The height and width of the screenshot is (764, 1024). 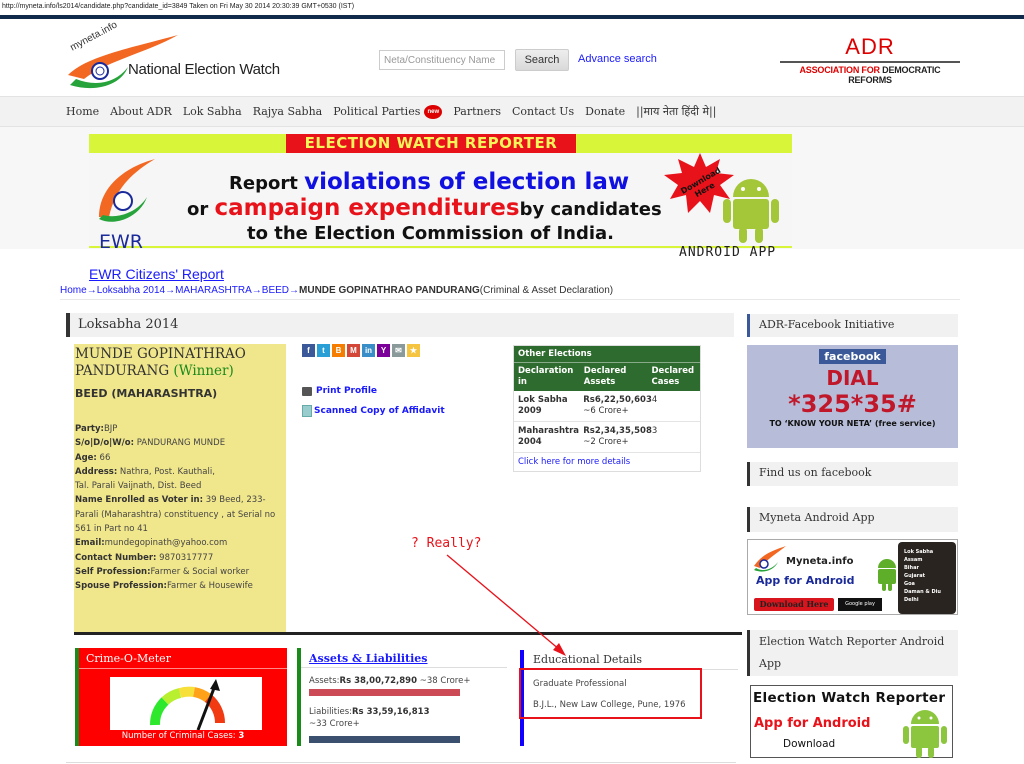 I want to click on educational-details-title: Educational Details, so click(x=631, y=660).